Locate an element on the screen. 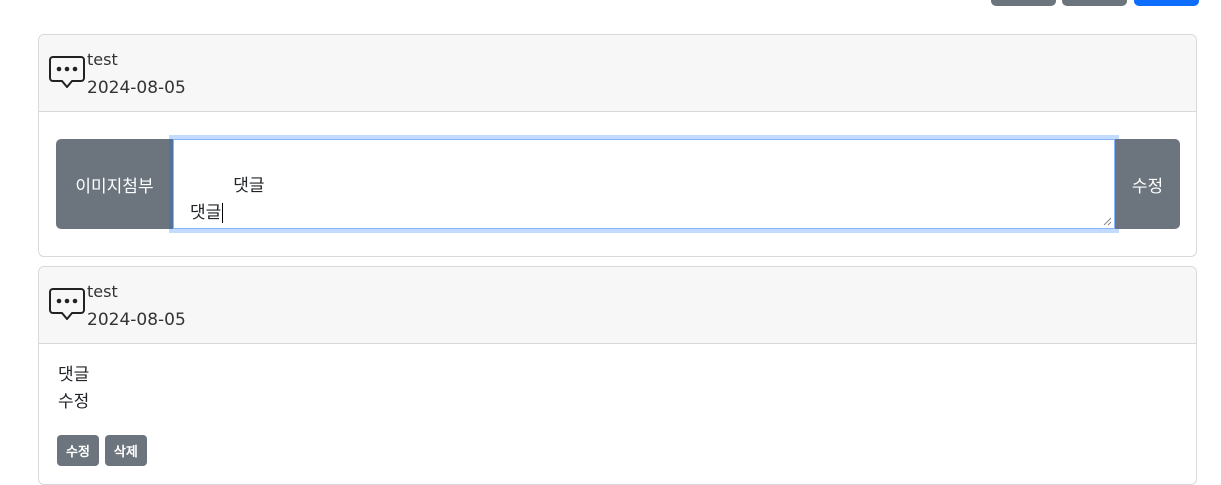  image-attach-button: 이미지첨부 is located at coordinates (114, 184).